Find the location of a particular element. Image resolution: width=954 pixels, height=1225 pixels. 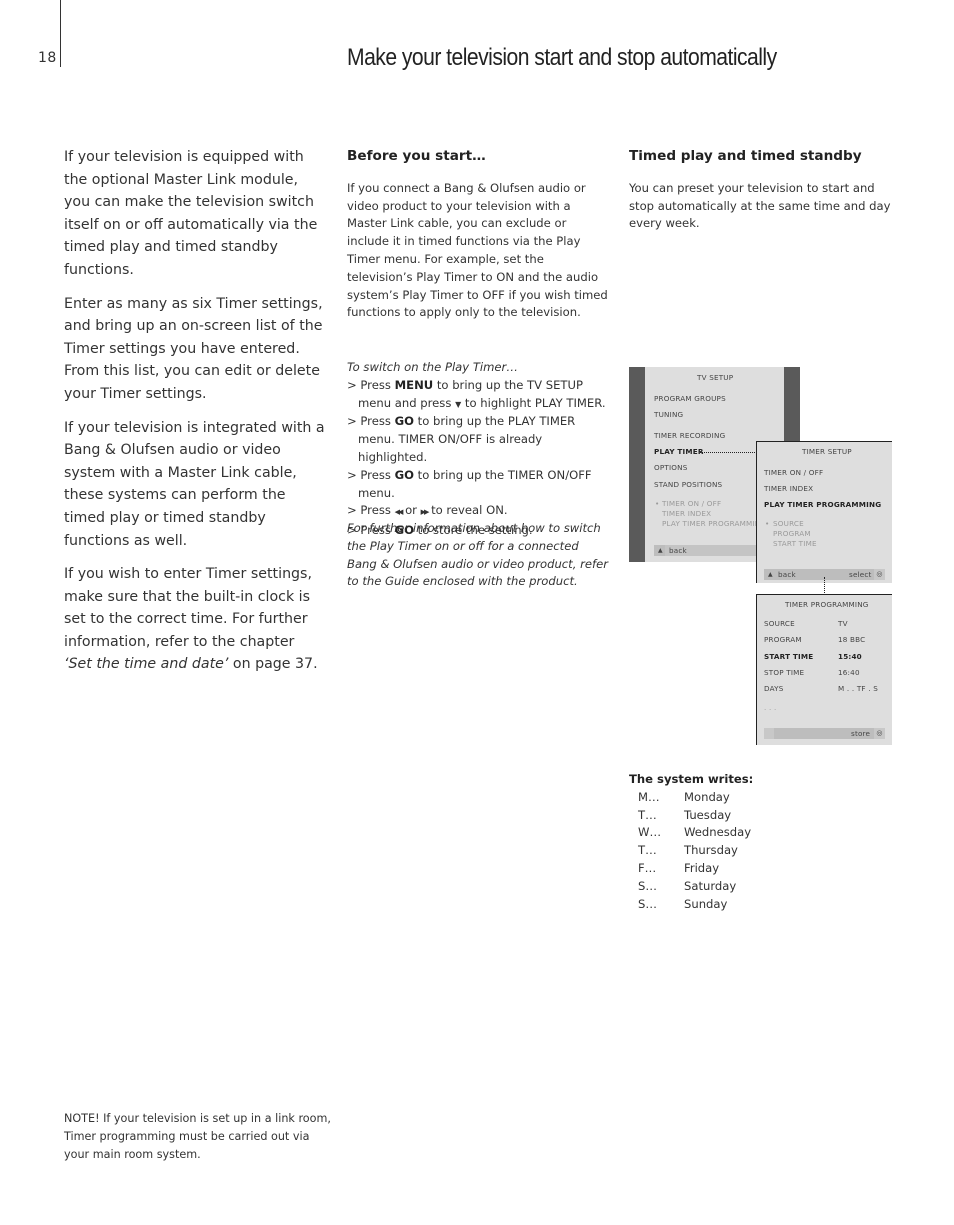

menu-item: TIMER RECORDING is located at coordinates (689, 435).